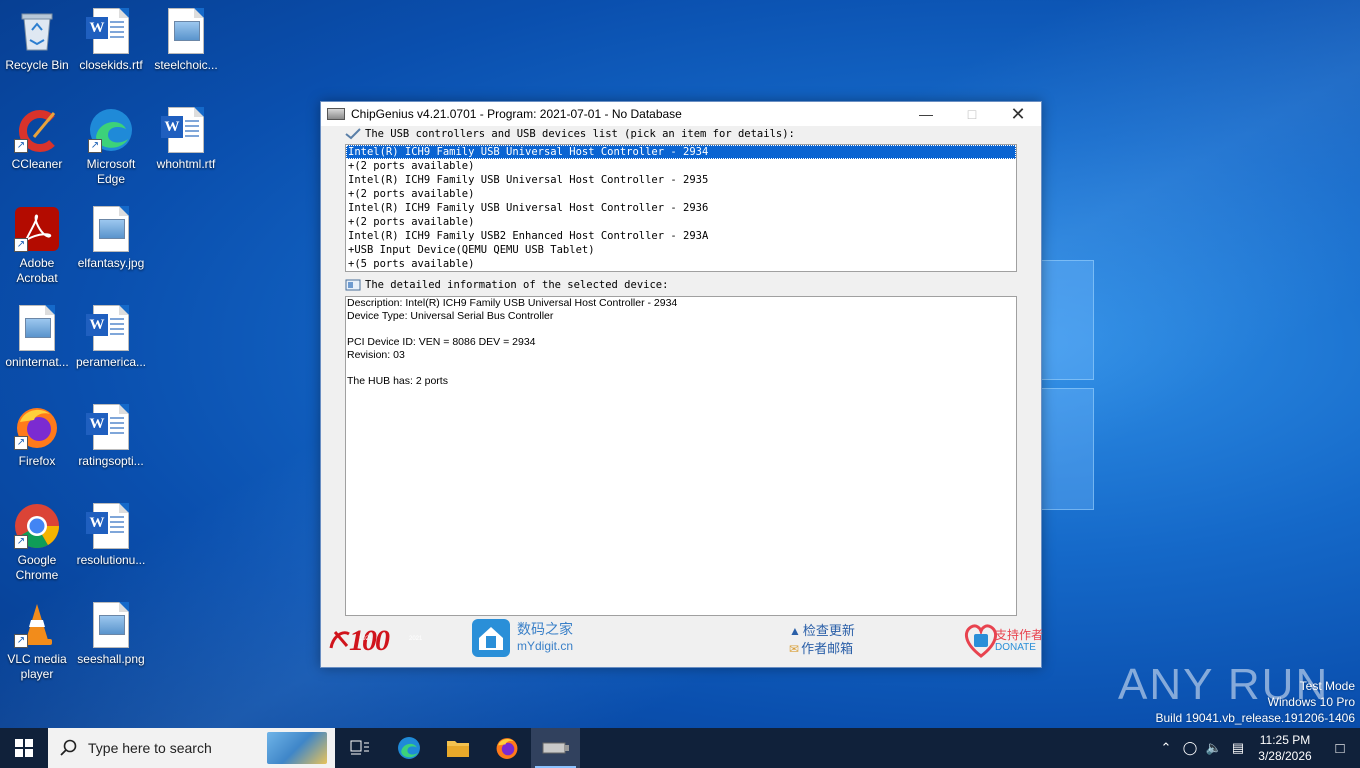  Describe the element at coordinates (1018, 114) in the screenshot. I see `close-button: ✕` at that location.